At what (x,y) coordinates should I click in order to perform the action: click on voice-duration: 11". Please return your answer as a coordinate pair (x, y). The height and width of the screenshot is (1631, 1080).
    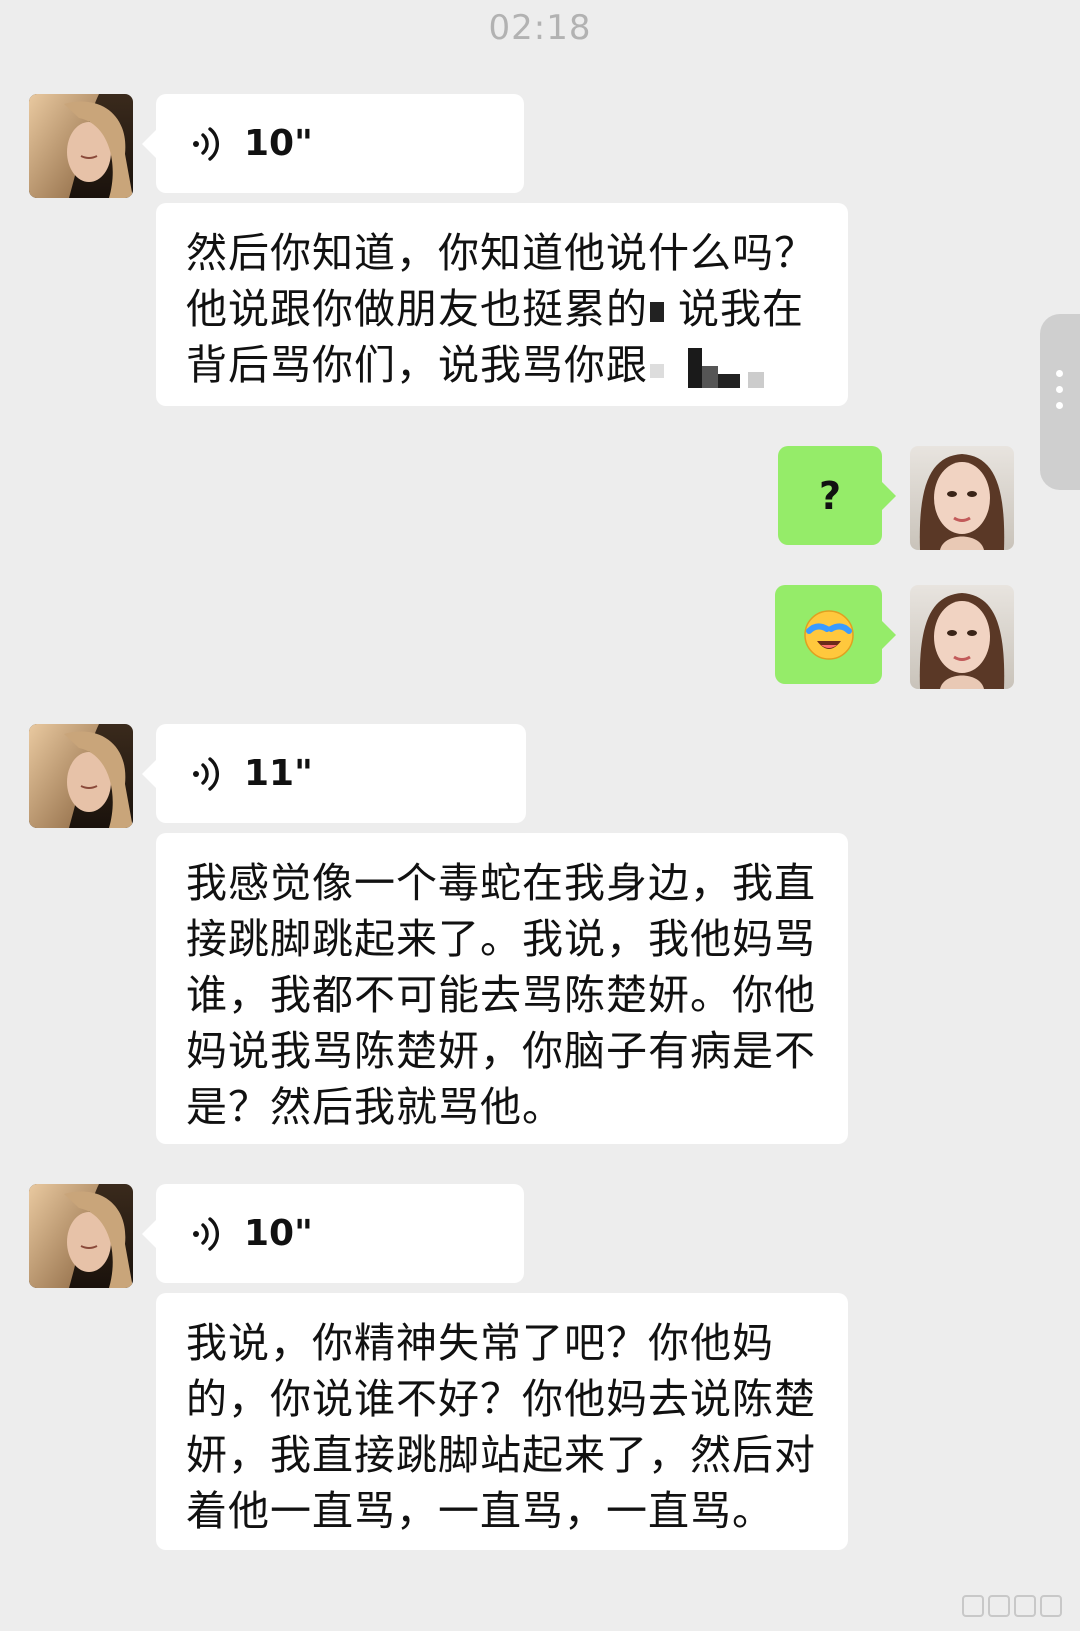
    Looking at the image, I should click on (278, 773).